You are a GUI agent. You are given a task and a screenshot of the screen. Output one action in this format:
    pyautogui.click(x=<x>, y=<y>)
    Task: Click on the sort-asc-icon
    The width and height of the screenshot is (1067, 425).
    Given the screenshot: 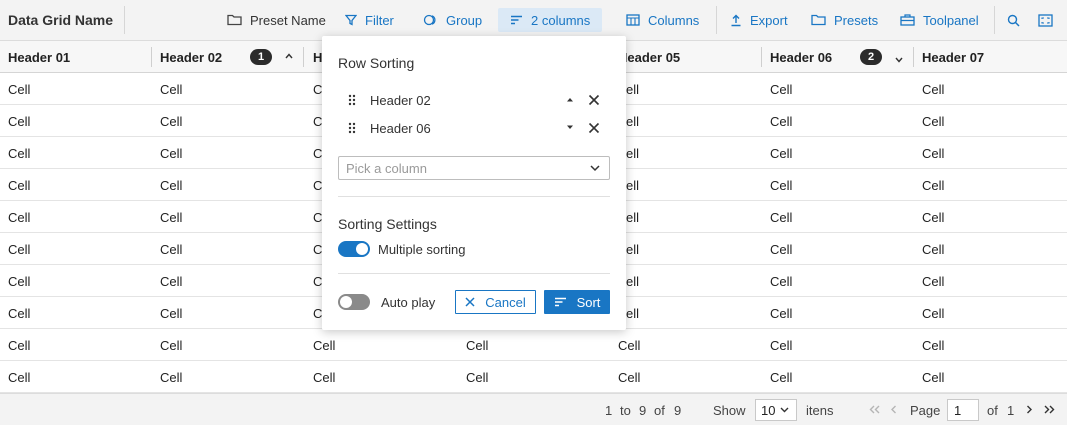 What is the action you would take?
    pyautogui.click(x=570, y=99)
    